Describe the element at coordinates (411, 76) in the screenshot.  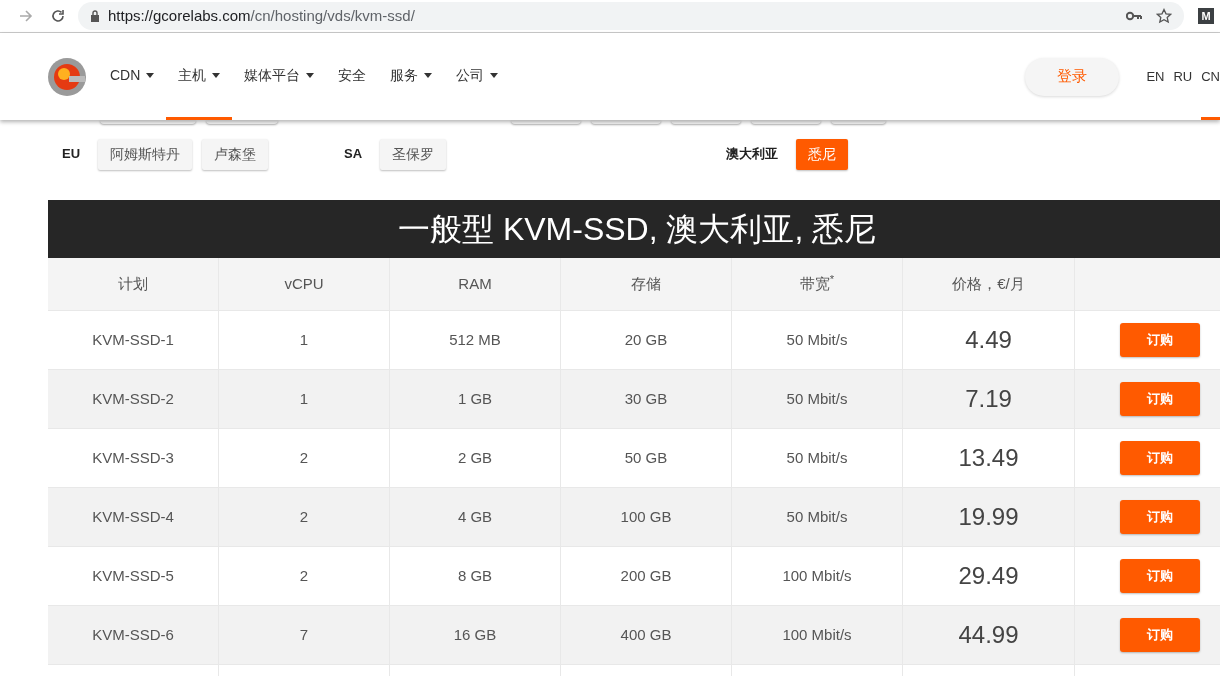
I see `nav-item: 服务` at that location.